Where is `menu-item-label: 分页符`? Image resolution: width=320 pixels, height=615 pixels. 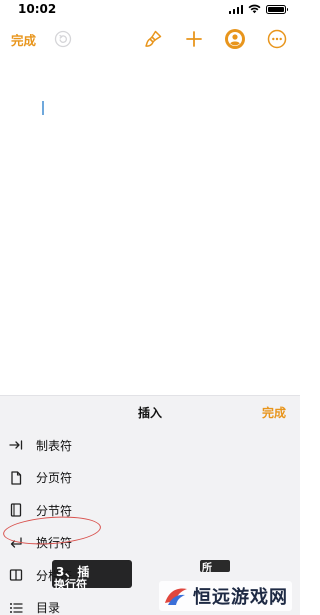 menu-item-label: 分页符 is located at coordinates (54, 478).